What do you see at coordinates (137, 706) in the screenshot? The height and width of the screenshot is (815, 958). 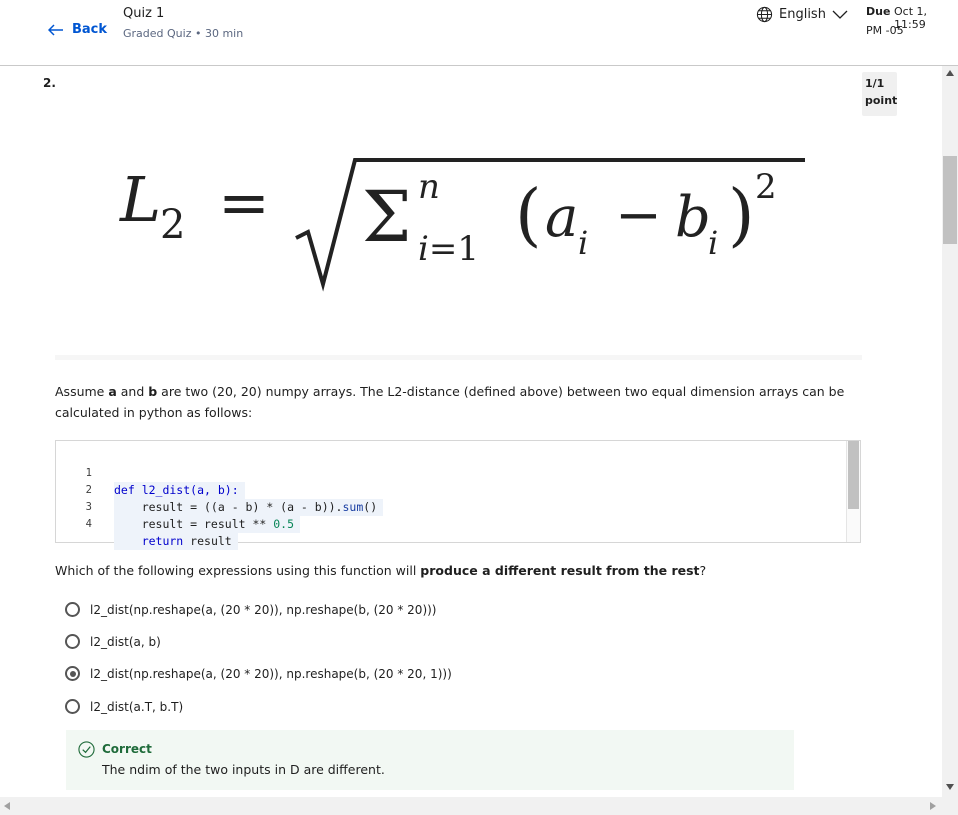 I see `option-label: l2_dist(a.T, b.T)` at bounding box center [137, 706].